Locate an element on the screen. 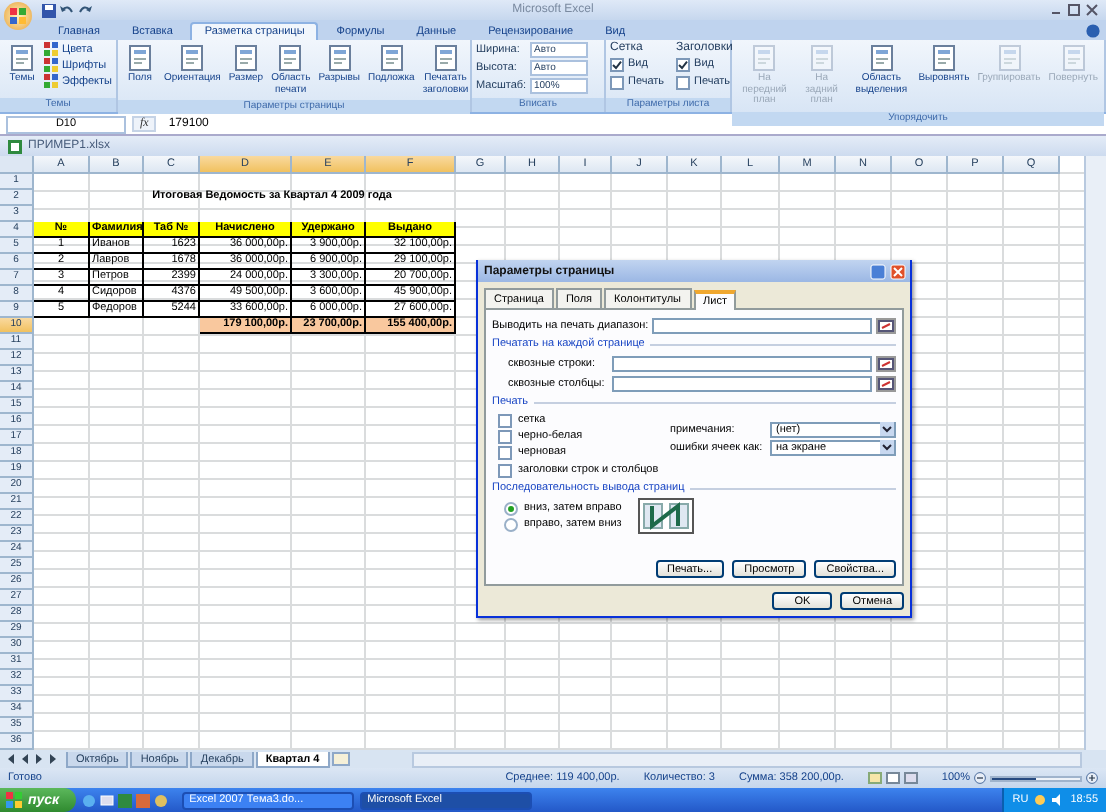  workbook-icon is located at coordinates (15, 146).